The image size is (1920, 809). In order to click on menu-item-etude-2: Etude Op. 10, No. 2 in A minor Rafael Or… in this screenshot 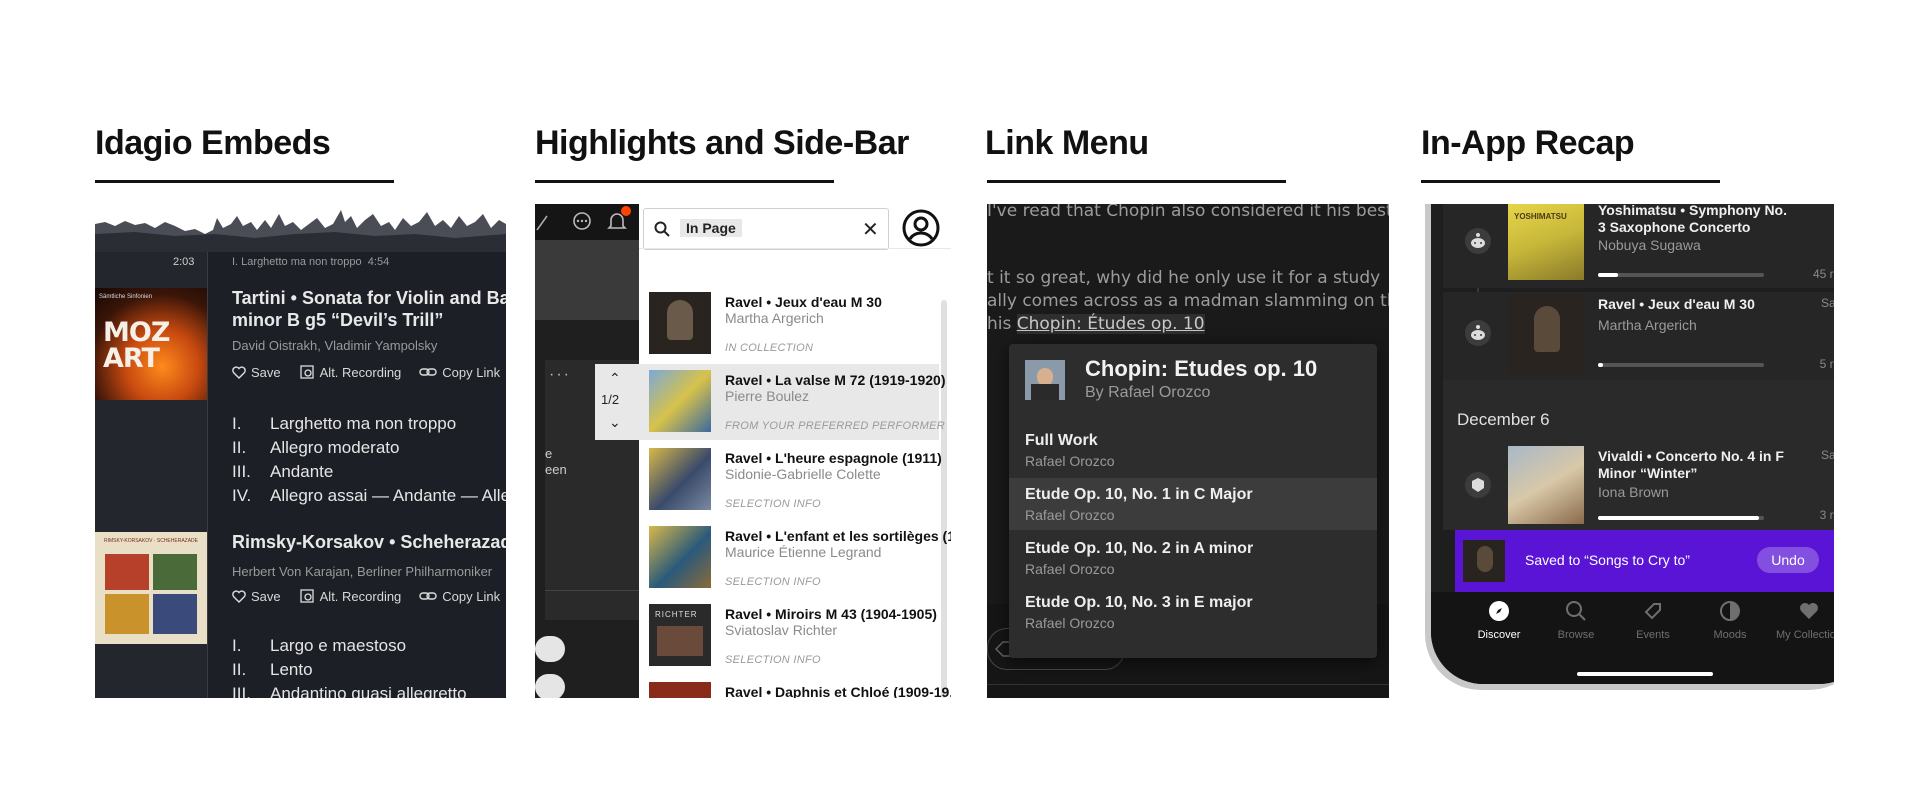, I will do `click(1193, 558)`.